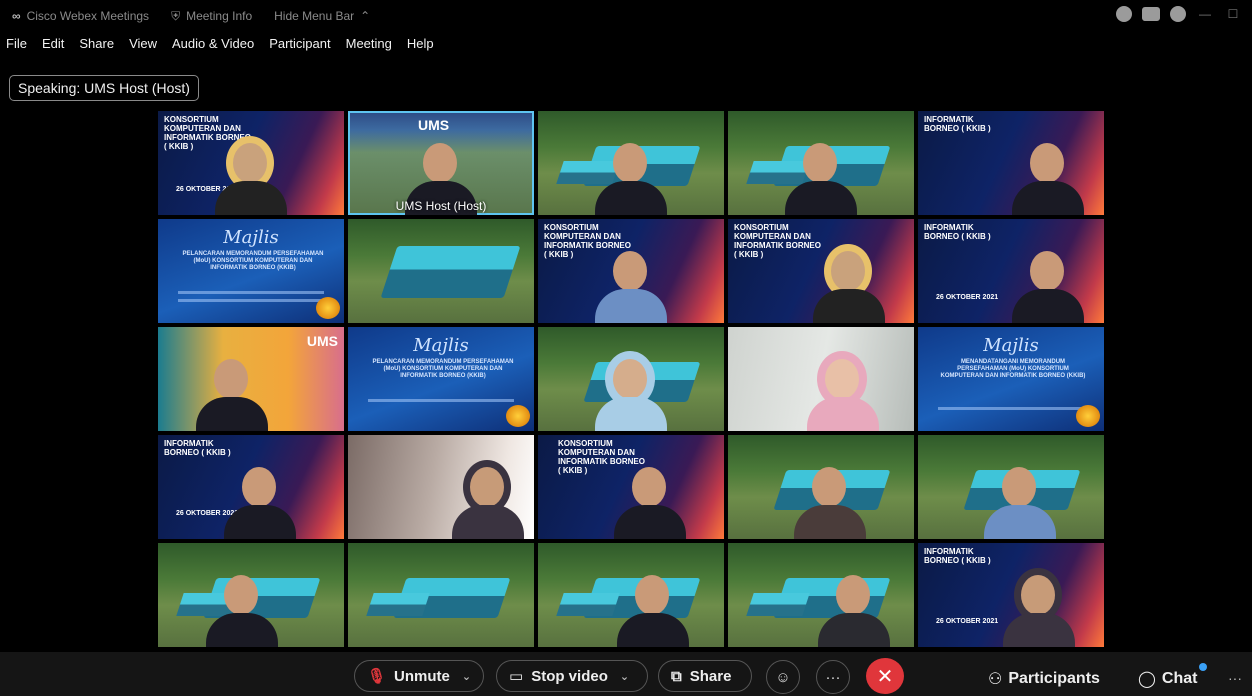  Describe the element at coordinates (369, 46) in the screenshot. I see `menu-meeting: Meeting` at that location.